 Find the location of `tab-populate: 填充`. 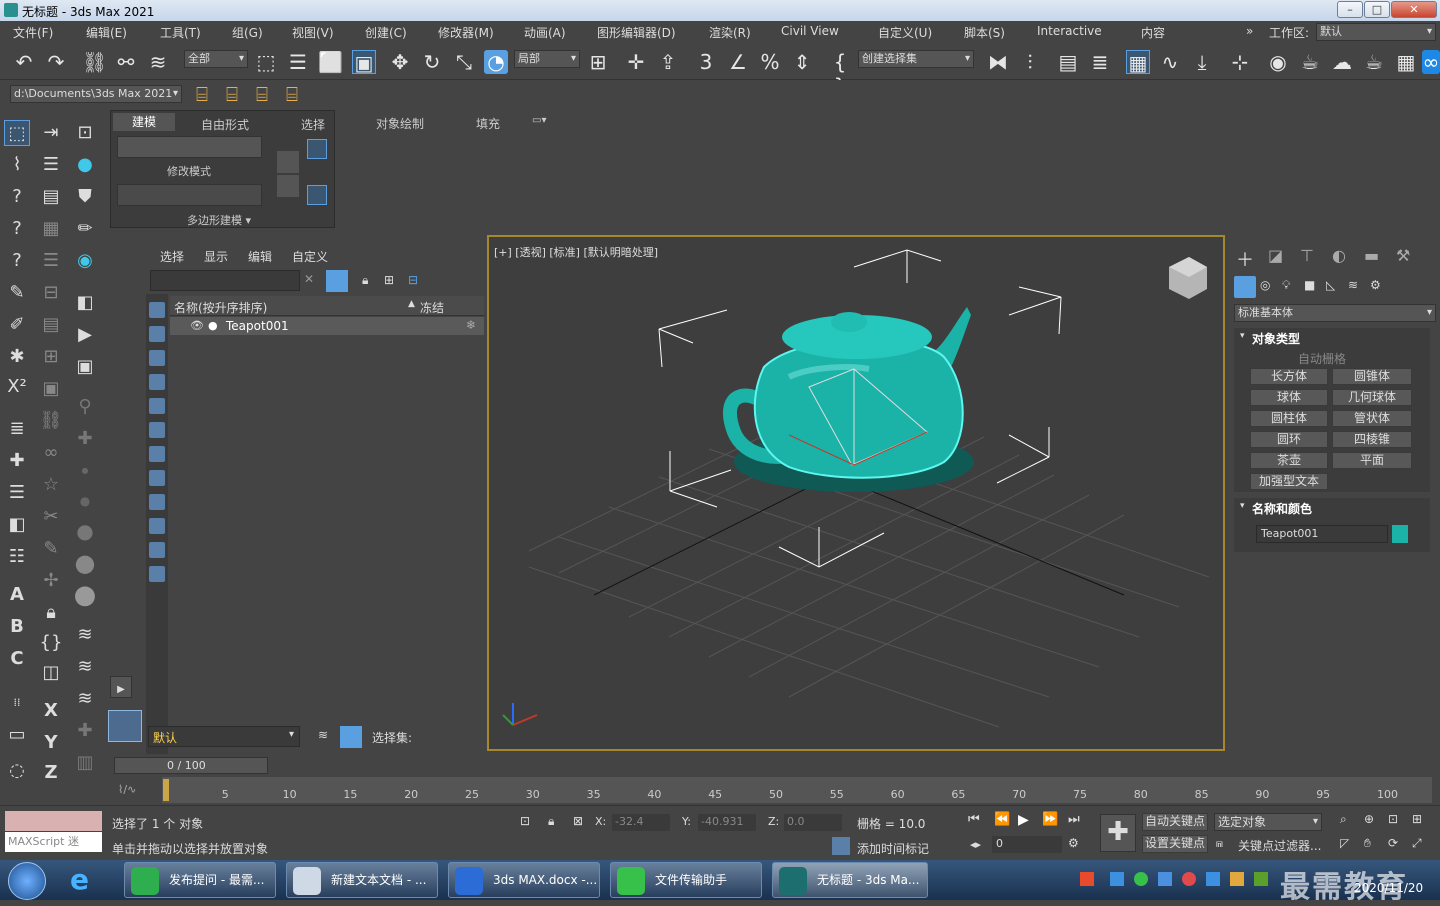

tab-populate: 填充 is located at coordinates (488, 123).